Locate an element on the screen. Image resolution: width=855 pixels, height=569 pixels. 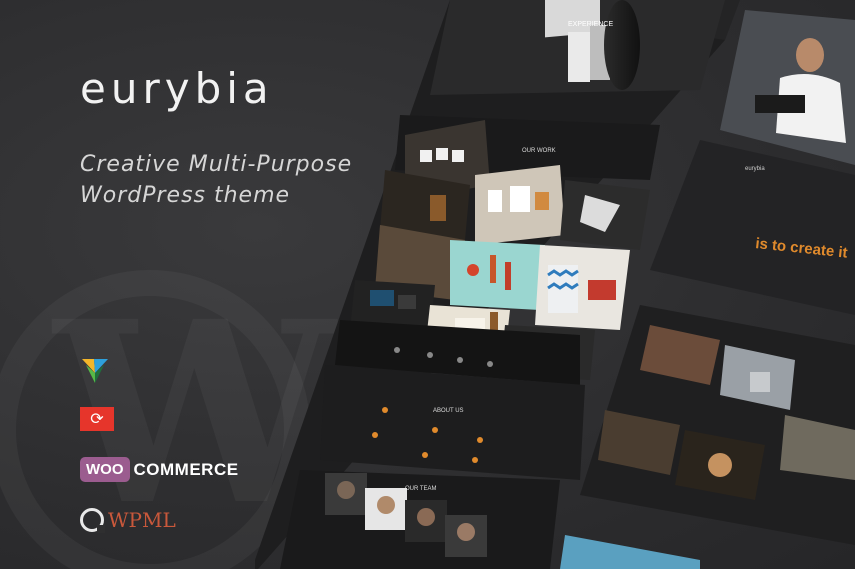
right-card-brand: eurybia is located at coordinates (755, 169).